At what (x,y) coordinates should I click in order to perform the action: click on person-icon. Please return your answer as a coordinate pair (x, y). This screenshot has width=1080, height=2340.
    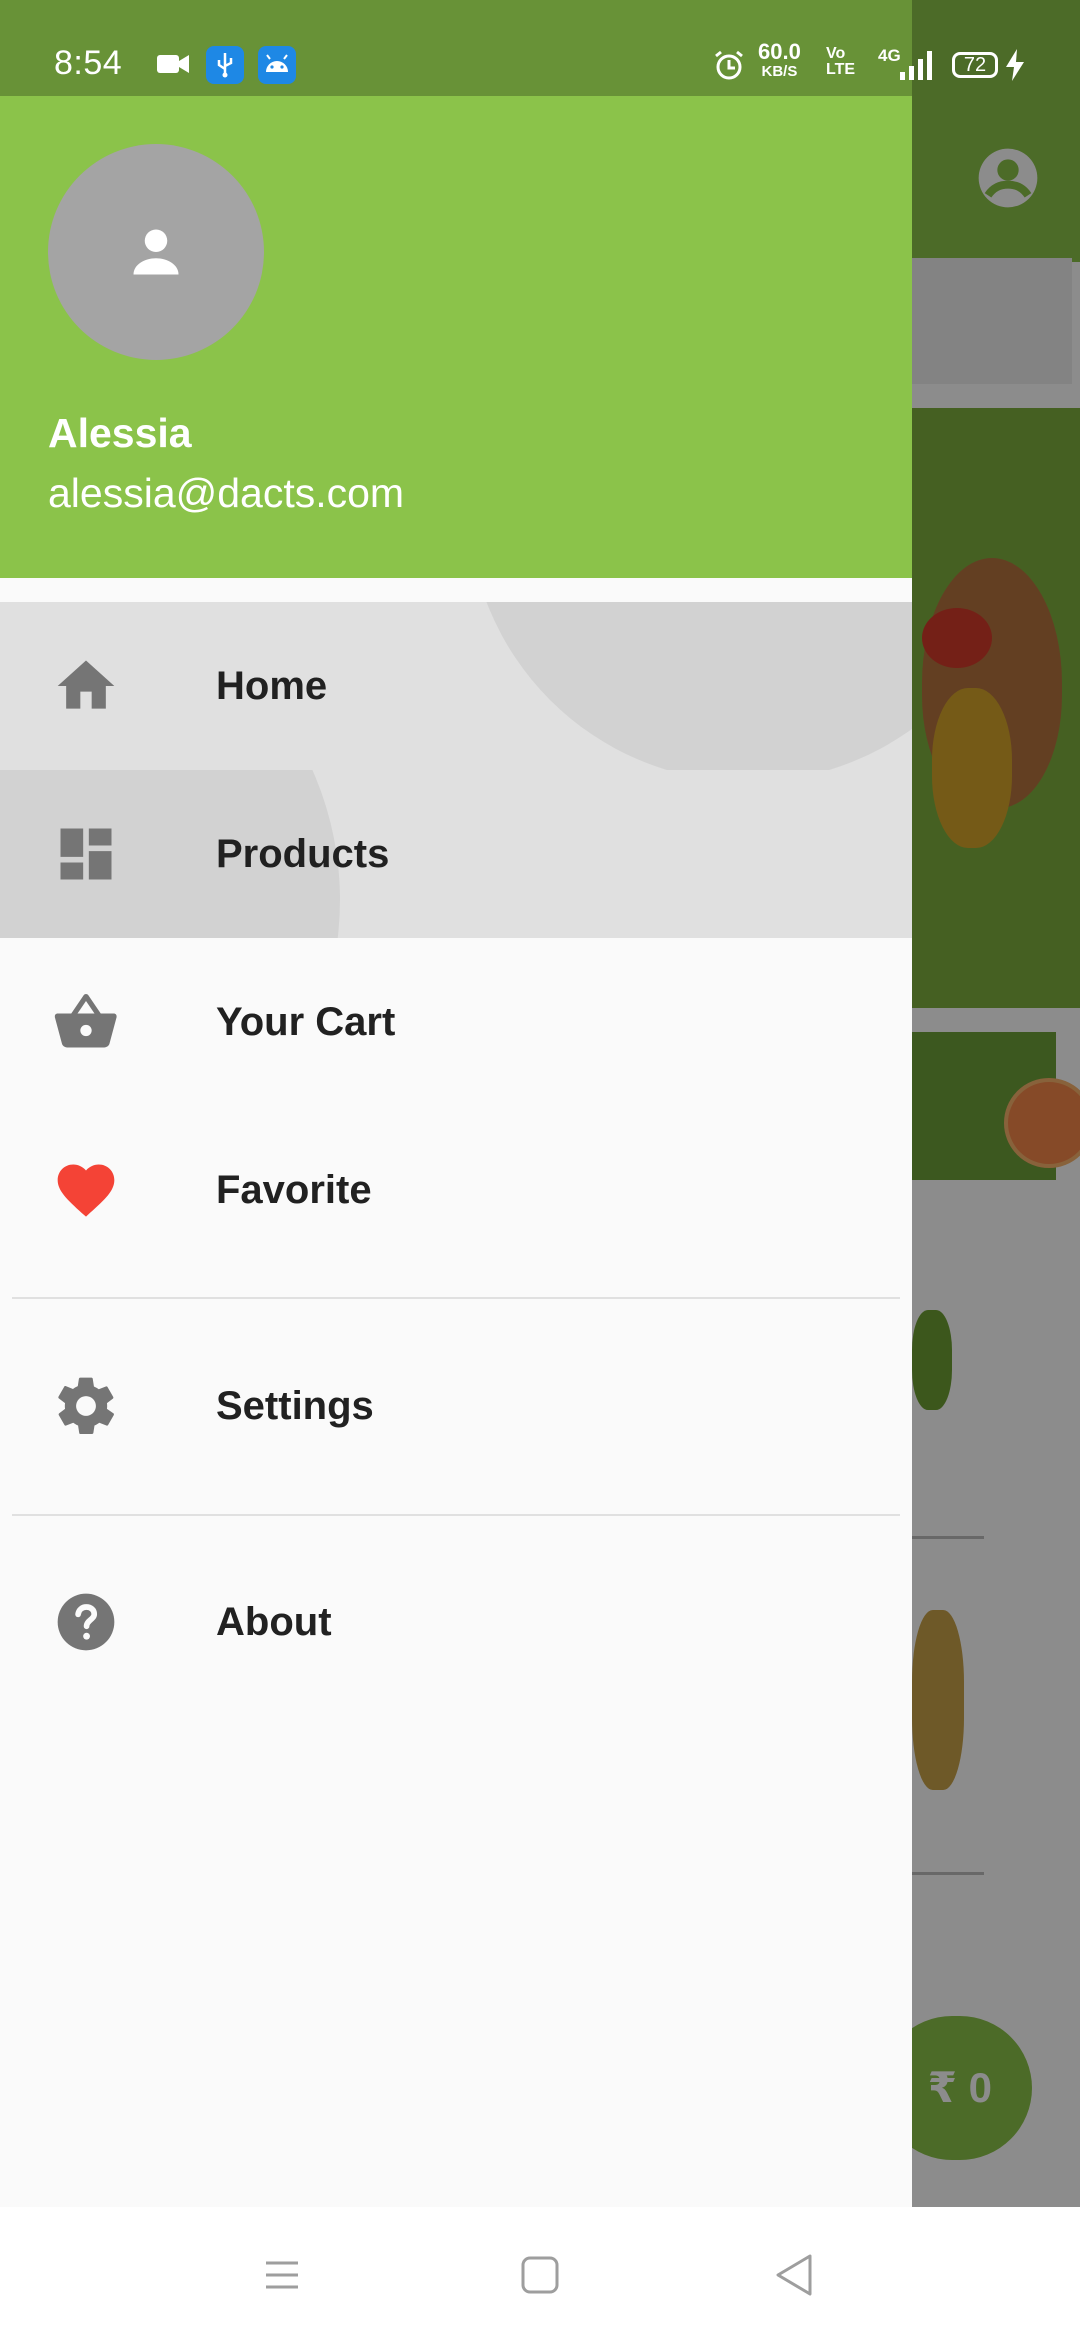
    Looking at the image, I should click on (156, 252).